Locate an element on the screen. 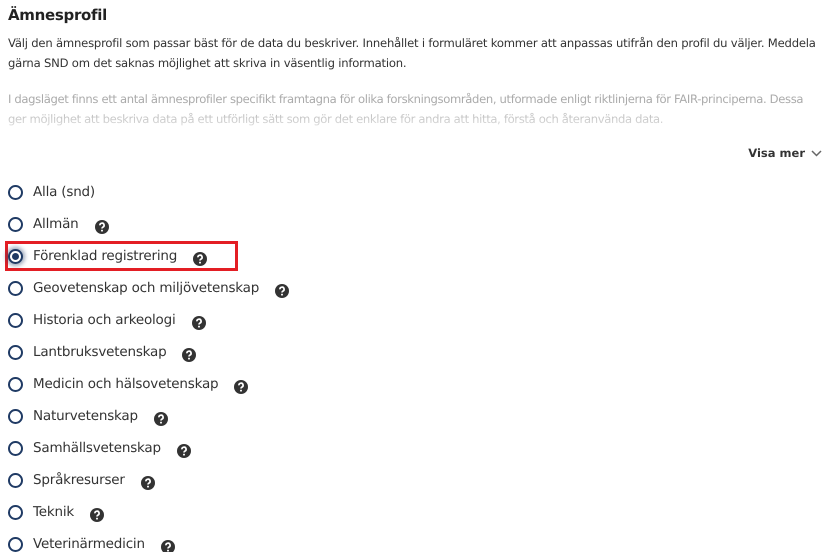  option-label: Medicin och hälsovetenskap is located at coordinates (125, 384).